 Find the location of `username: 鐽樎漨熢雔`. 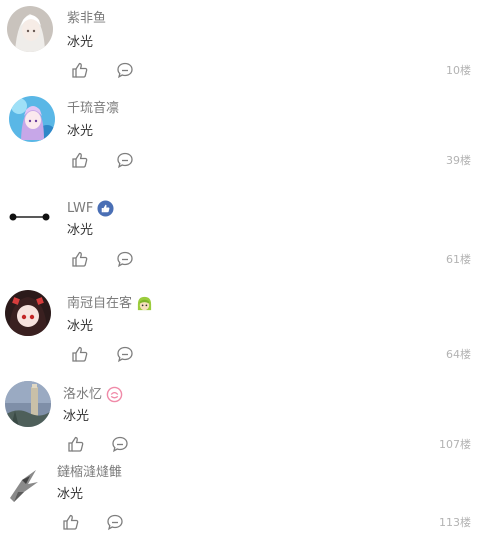

username: 鐽樎漨熢雔 is located at coordinates (89, 473).